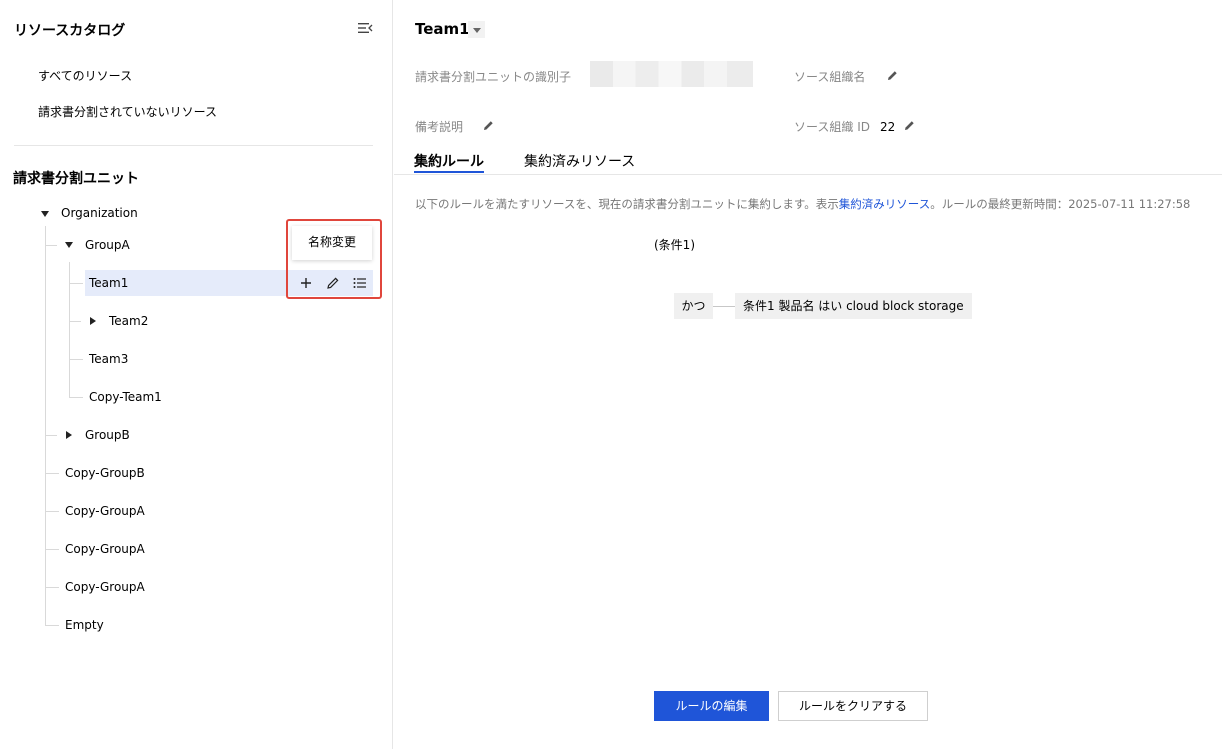 The width and height of the screenshot is (1222, 749). I want to click on tree-node-team1: Team1, so click(108, 283).